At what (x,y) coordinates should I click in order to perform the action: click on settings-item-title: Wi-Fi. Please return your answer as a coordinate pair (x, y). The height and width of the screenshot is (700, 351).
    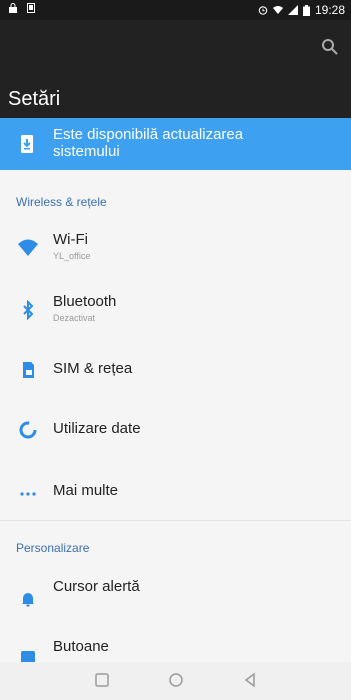
    Looking at the image, I should click on (70, 239).